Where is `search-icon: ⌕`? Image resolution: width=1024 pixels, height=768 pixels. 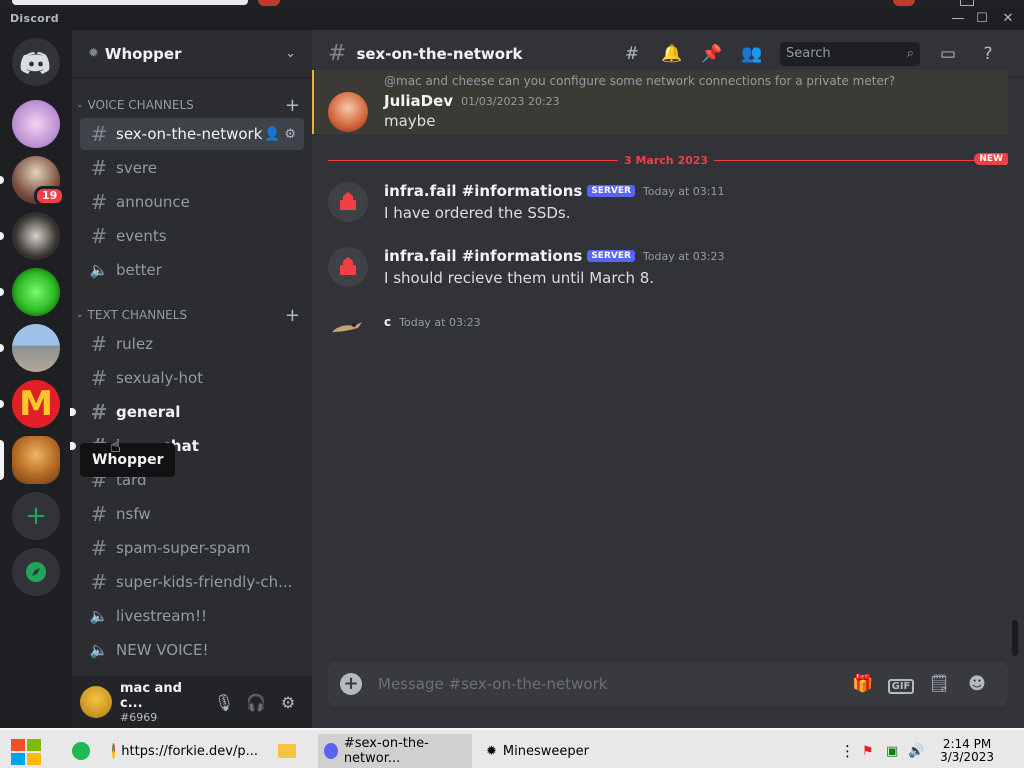 search-icon: ⌕ is located at coordinates (910, 53).